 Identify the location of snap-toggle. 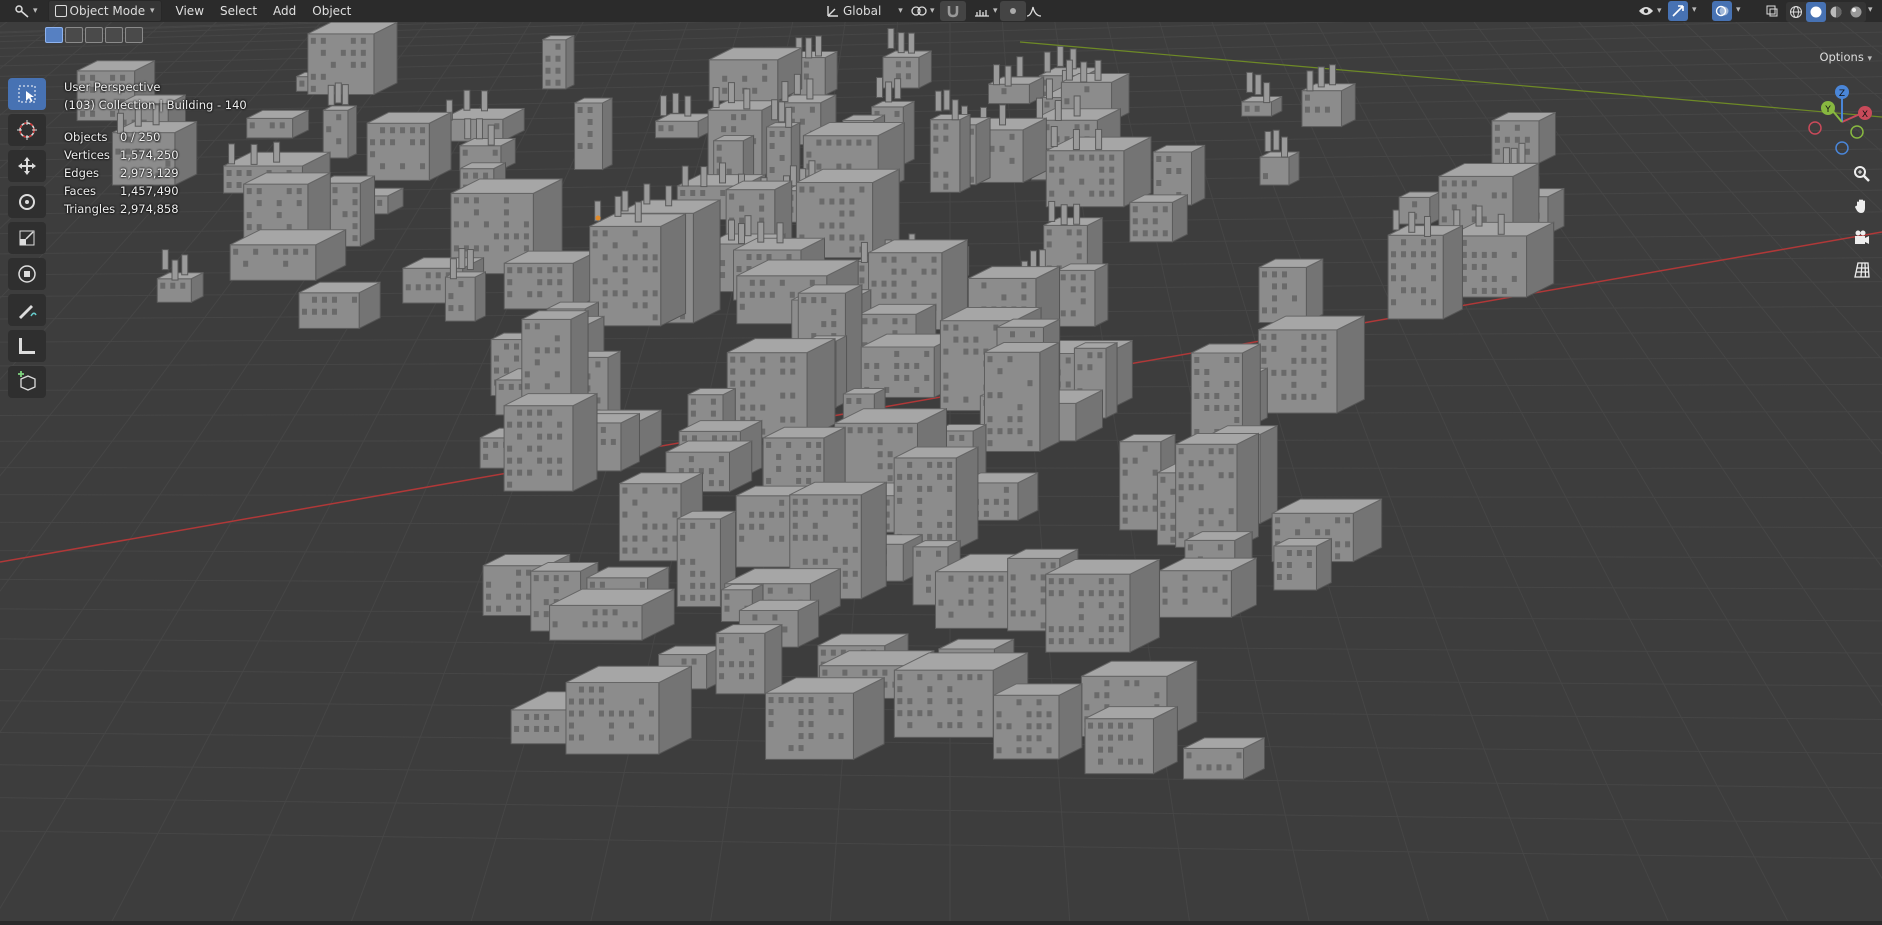
(953, 11).